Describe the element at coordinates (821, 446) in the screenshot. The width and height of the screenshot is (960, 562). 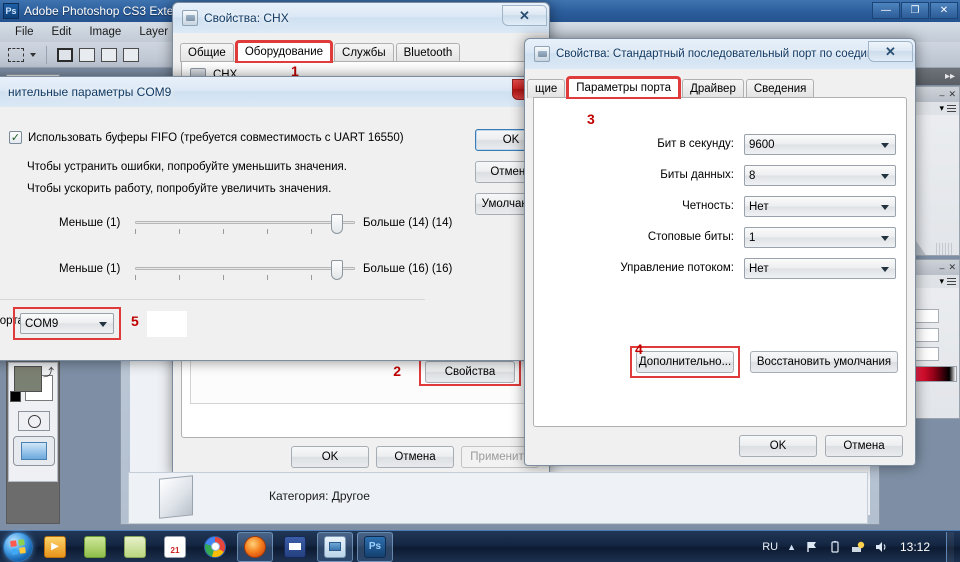
I see `serial-dialog-buttons: OK Отмена` at that location.